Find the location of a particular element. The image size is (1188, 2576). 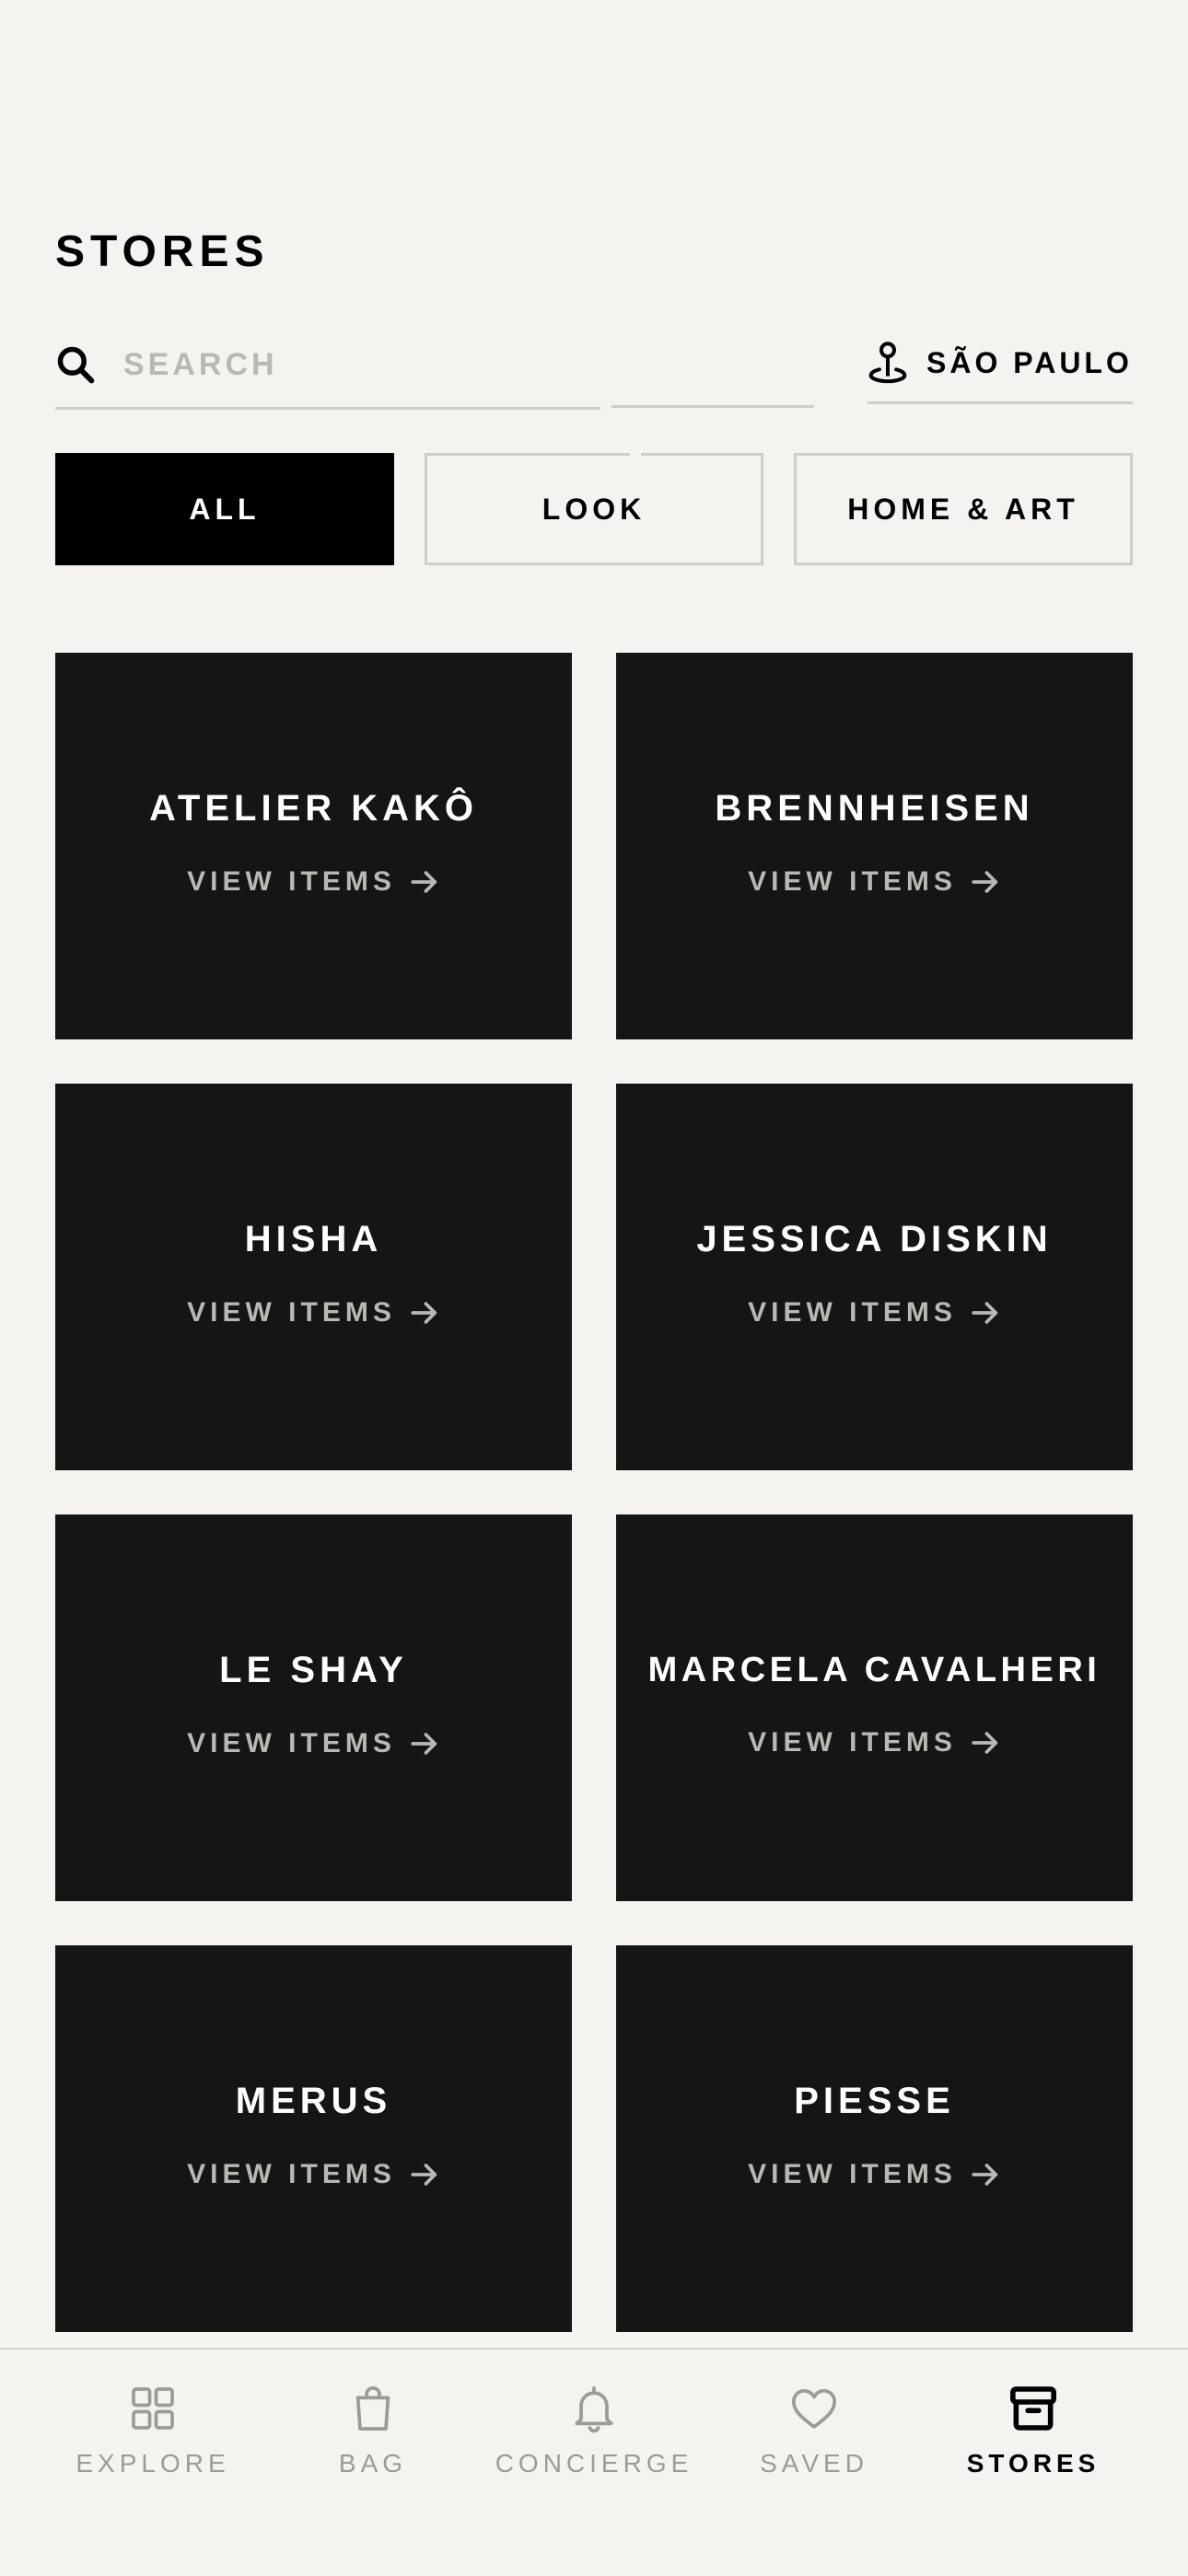

tab-label: CONCIERGE is located at coordinates (594, 2463).